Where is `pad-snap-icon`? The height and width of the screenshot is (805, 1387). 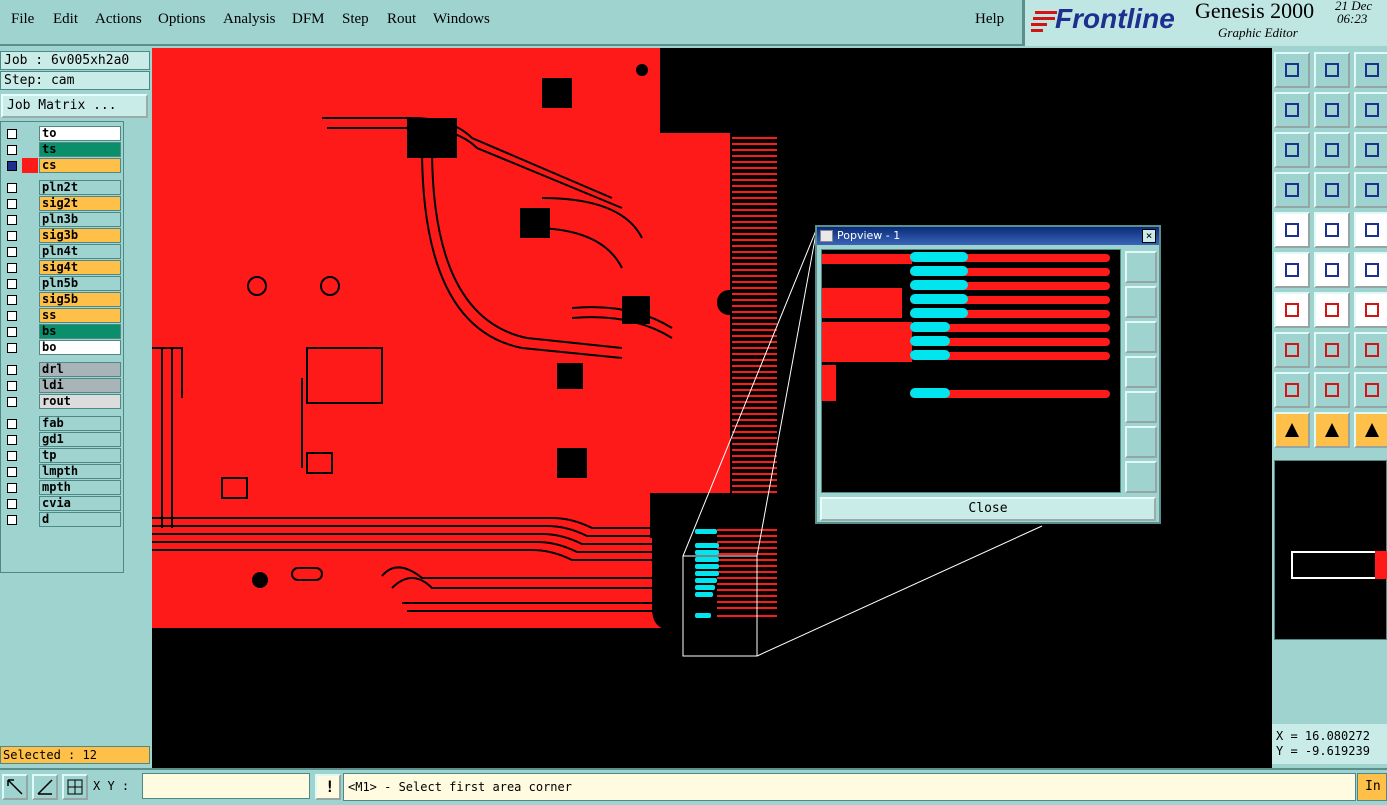
pad-snap-icon is located at coordinates (1292, 350).